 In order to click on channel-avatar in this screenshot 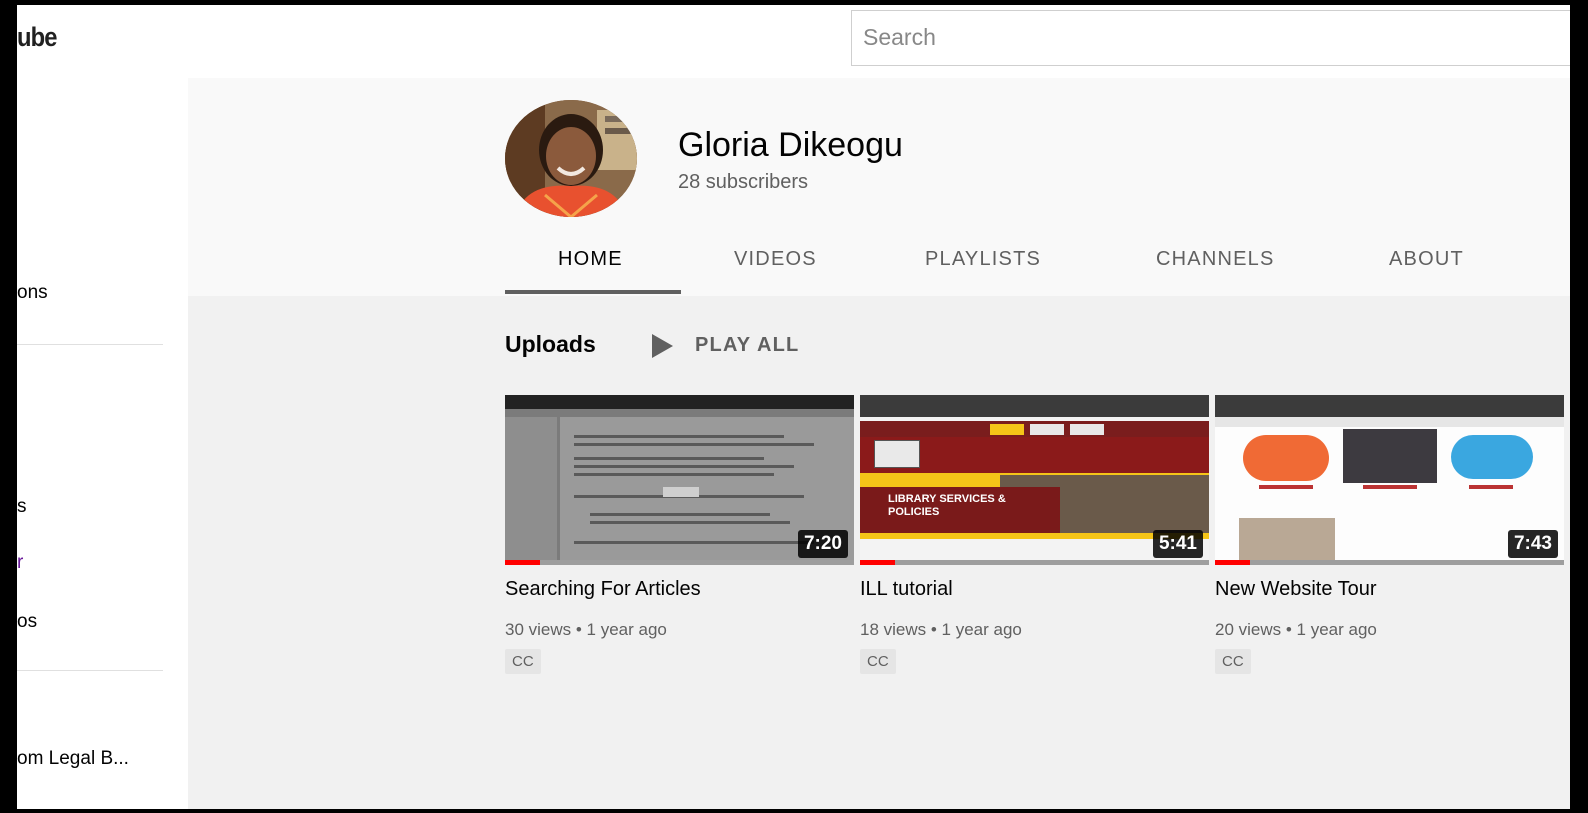, I will do `click(571, 158)`.